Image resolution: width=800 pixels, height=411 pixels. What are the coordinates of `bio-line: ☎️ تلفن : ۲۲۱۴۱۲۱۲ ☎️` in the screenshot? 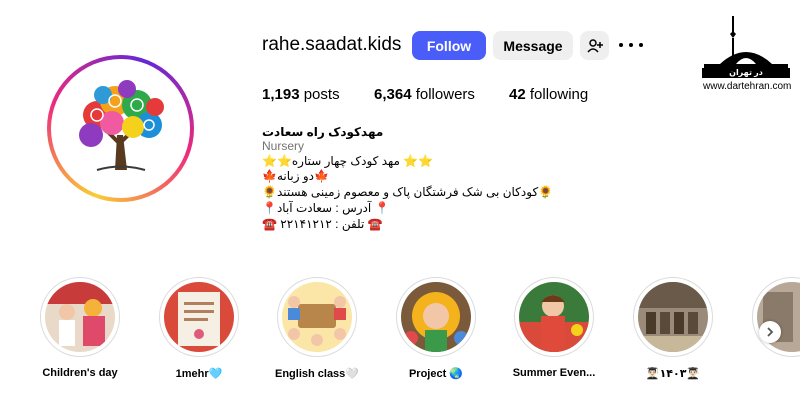 It's located at (322, 224).